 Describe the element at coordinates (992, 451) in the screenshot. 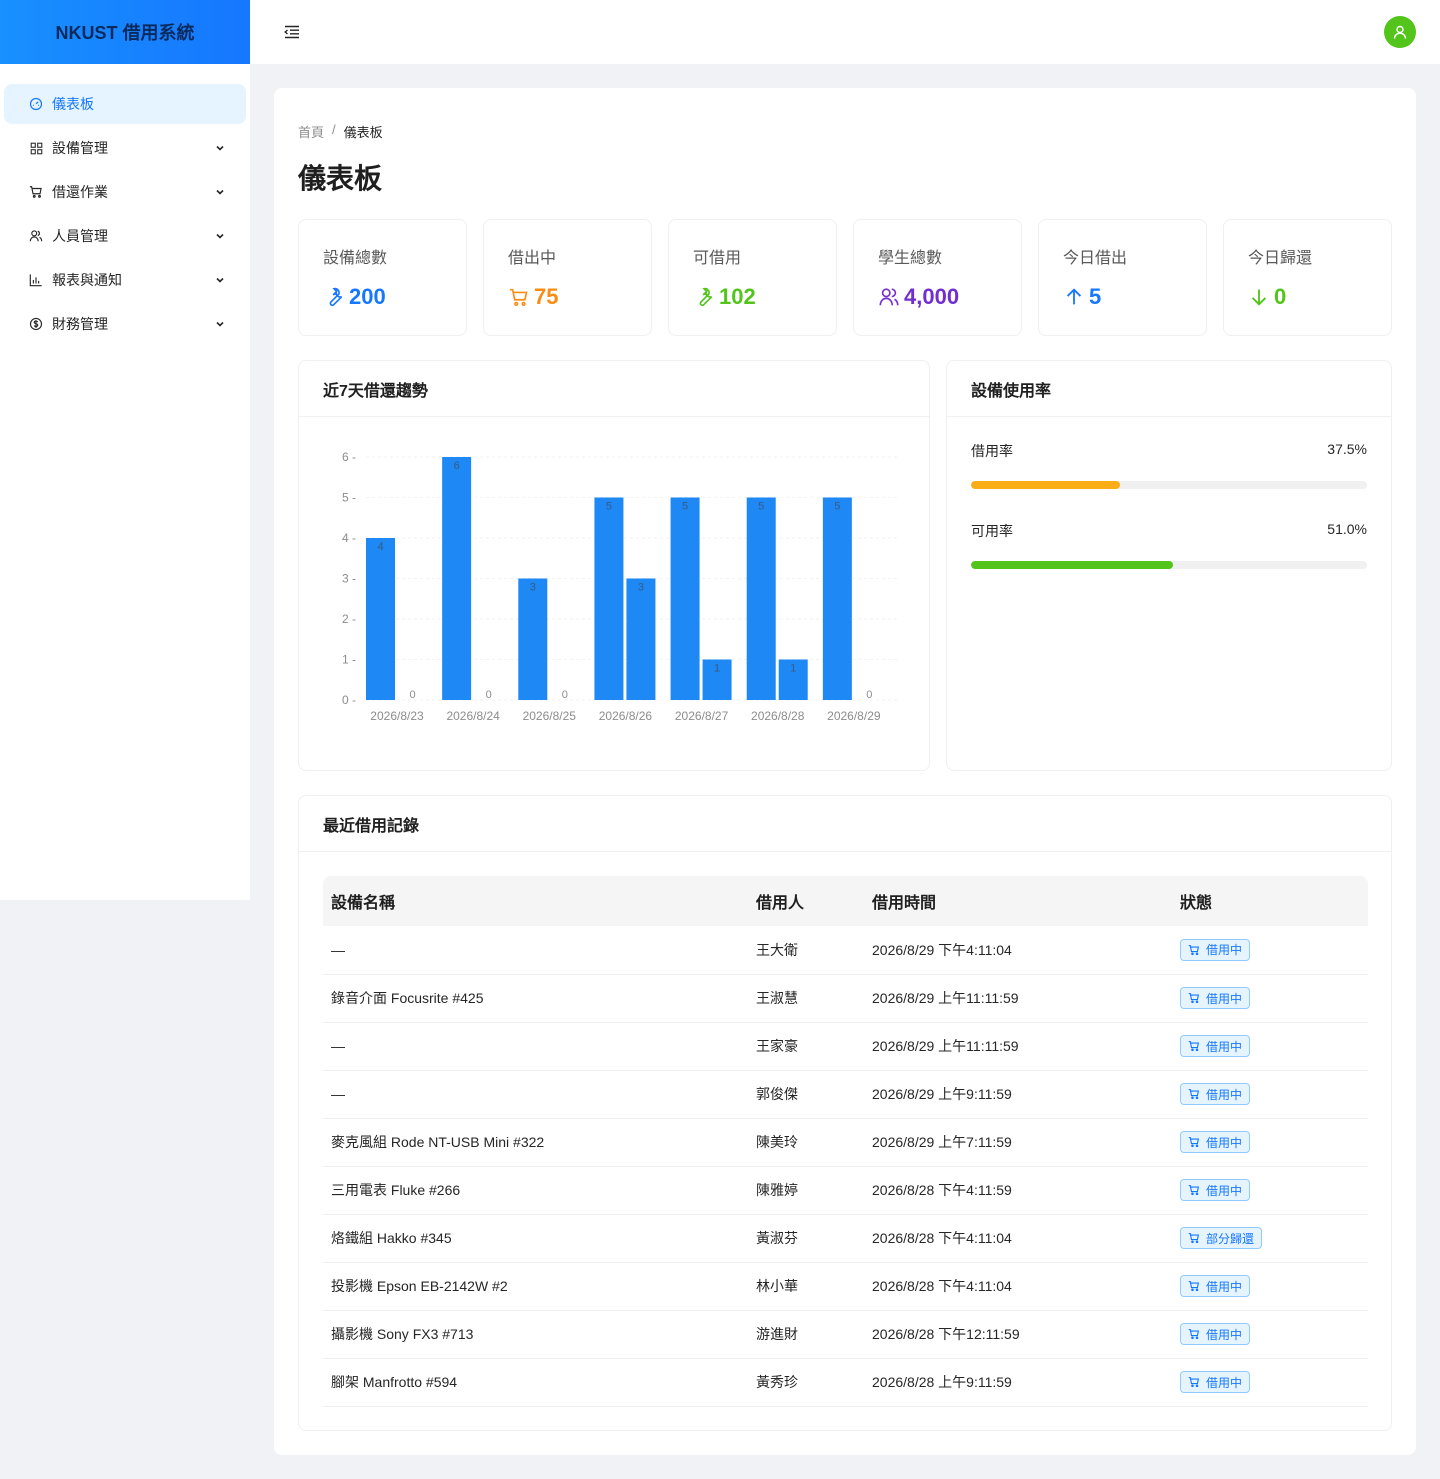

I see `usage-label: 借用率` at that location.